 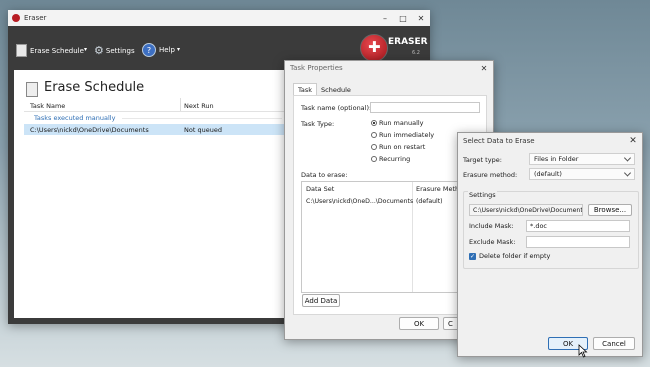 I want to click on recurring-label: Recurring, so click(x=394, y=159).